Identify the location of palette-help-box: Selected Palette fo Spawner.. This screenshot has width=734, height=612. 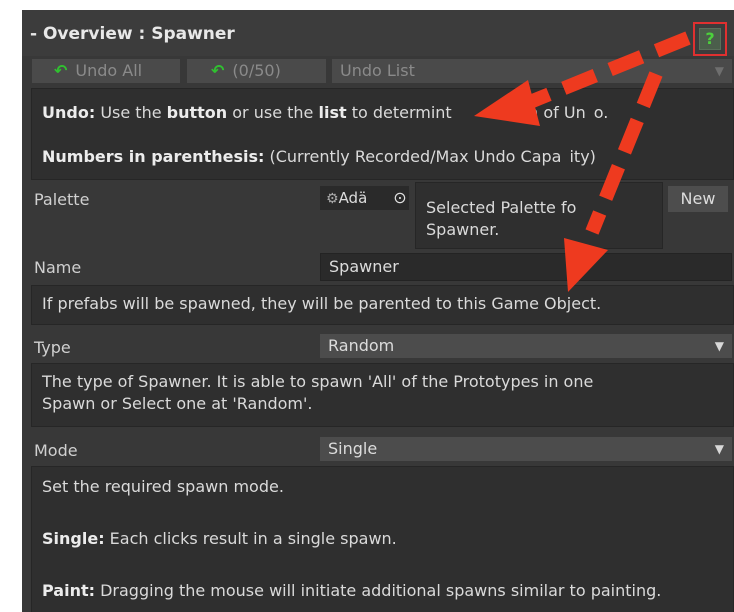
(539, 215).